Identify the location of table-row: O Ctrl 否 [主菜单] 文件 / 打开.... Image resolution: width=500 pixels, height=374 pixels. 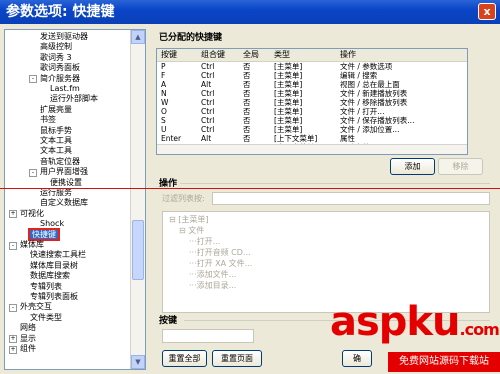
(312, 111).